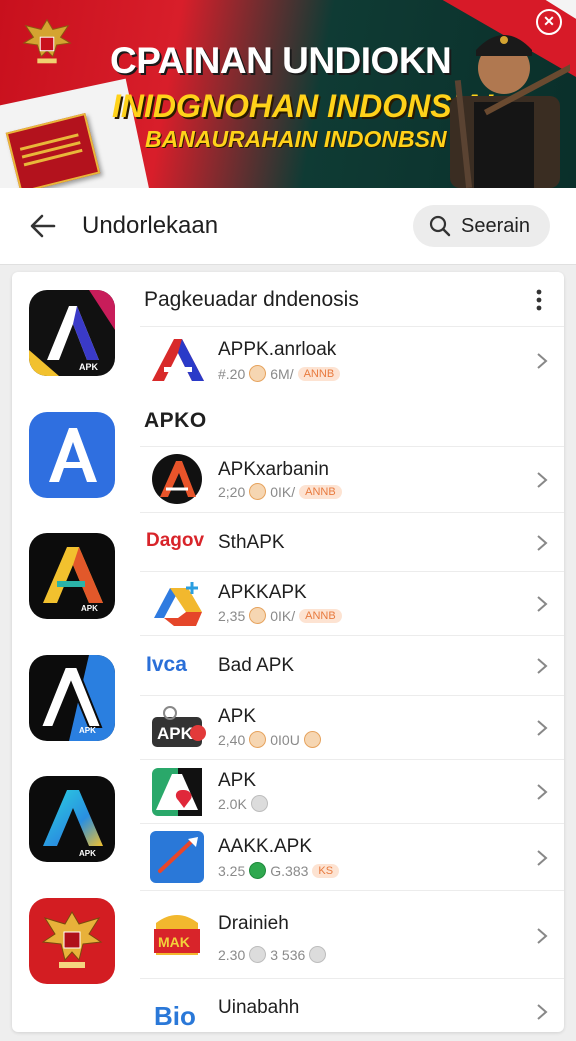 Image resolution: width=576 pixels, height=1041 pixels. I want to click on banner-subheadline: INIDGNOHAN INDONSIA!, so click(303, 106).